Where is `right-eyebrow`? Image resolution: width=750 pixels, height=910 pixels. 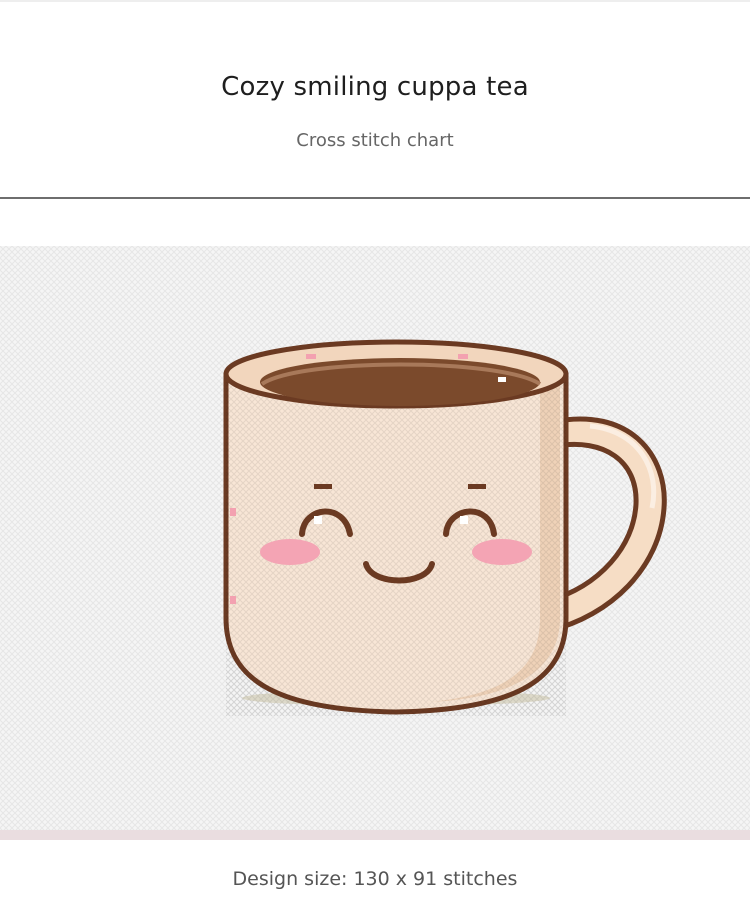 right-eyebrow is located at coordinates (477, 486).